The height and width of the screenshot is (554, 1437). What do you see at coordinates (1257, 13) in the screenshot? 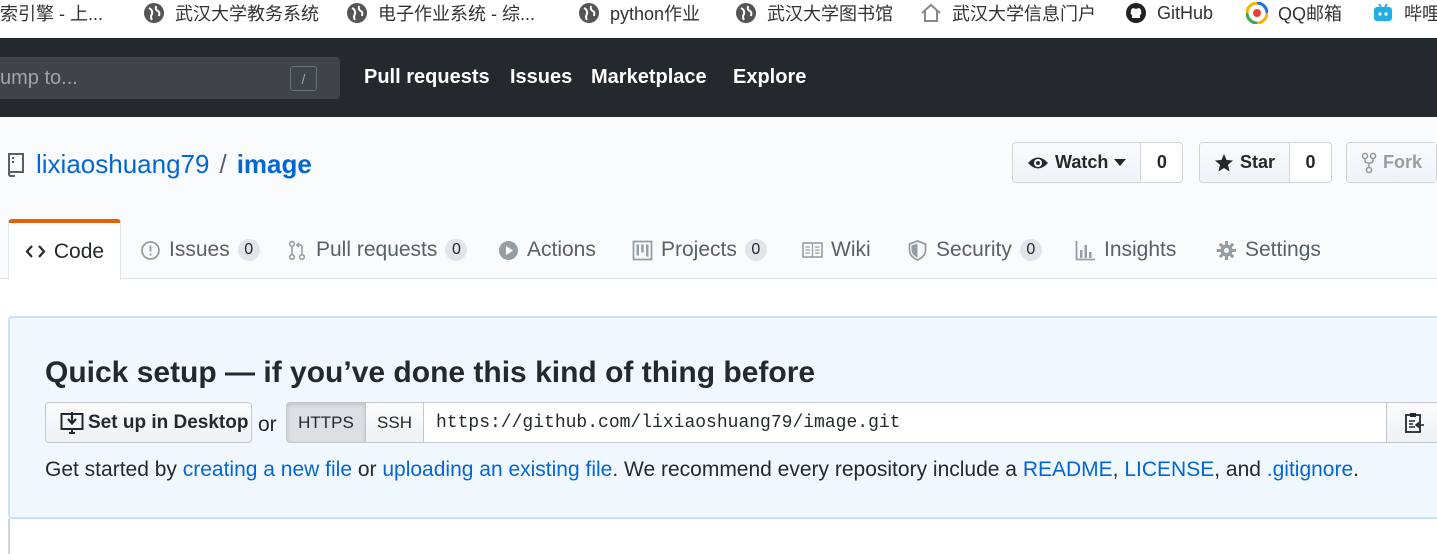
I see `qq-mail-icon` at bounding box center [1257, 13].